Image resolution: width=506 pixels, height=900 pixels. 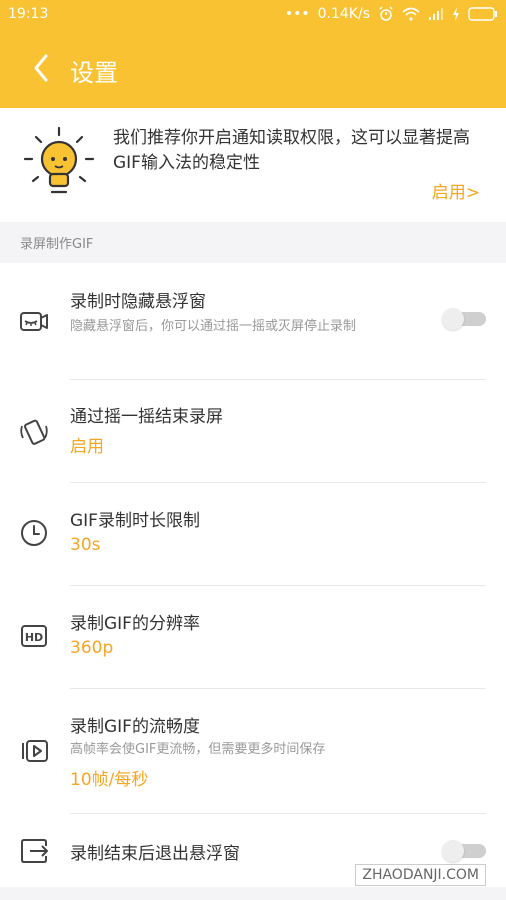 I want to click on playback-icon, so click(x=35, y=751).